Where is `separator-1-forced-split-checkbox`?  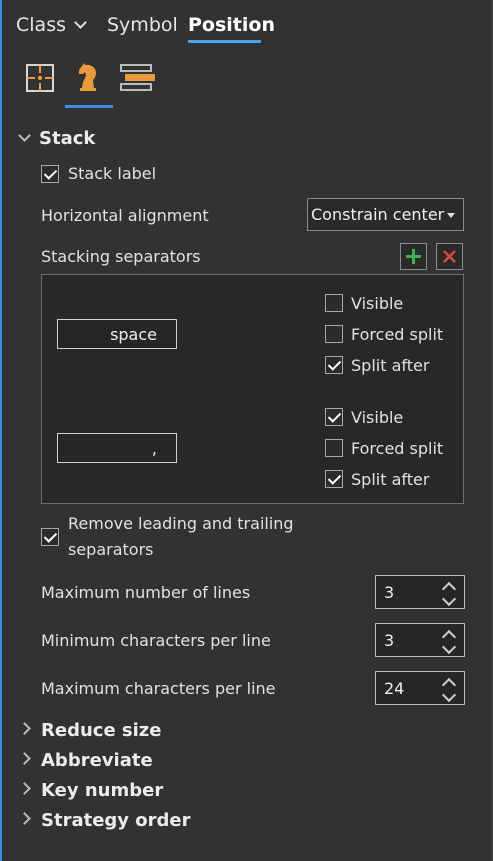
separator-1-forced-split-checkbox is located at coordinates (334, 334).